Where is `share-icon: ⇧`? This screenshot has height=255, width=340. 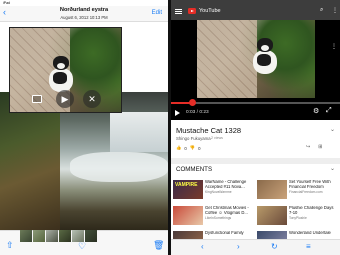
share-icon: ⇧ is located at coordinates (10, 245).